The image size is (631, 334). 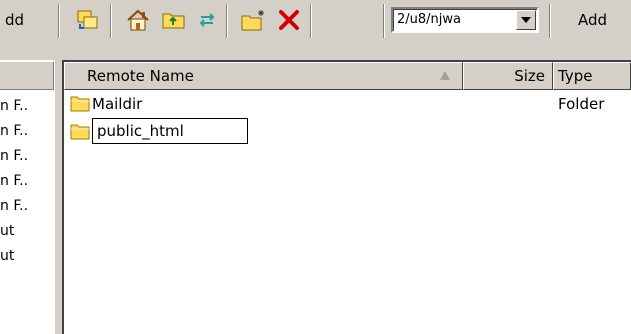 I want to click on delete-icon, so click(x=289, y=20).